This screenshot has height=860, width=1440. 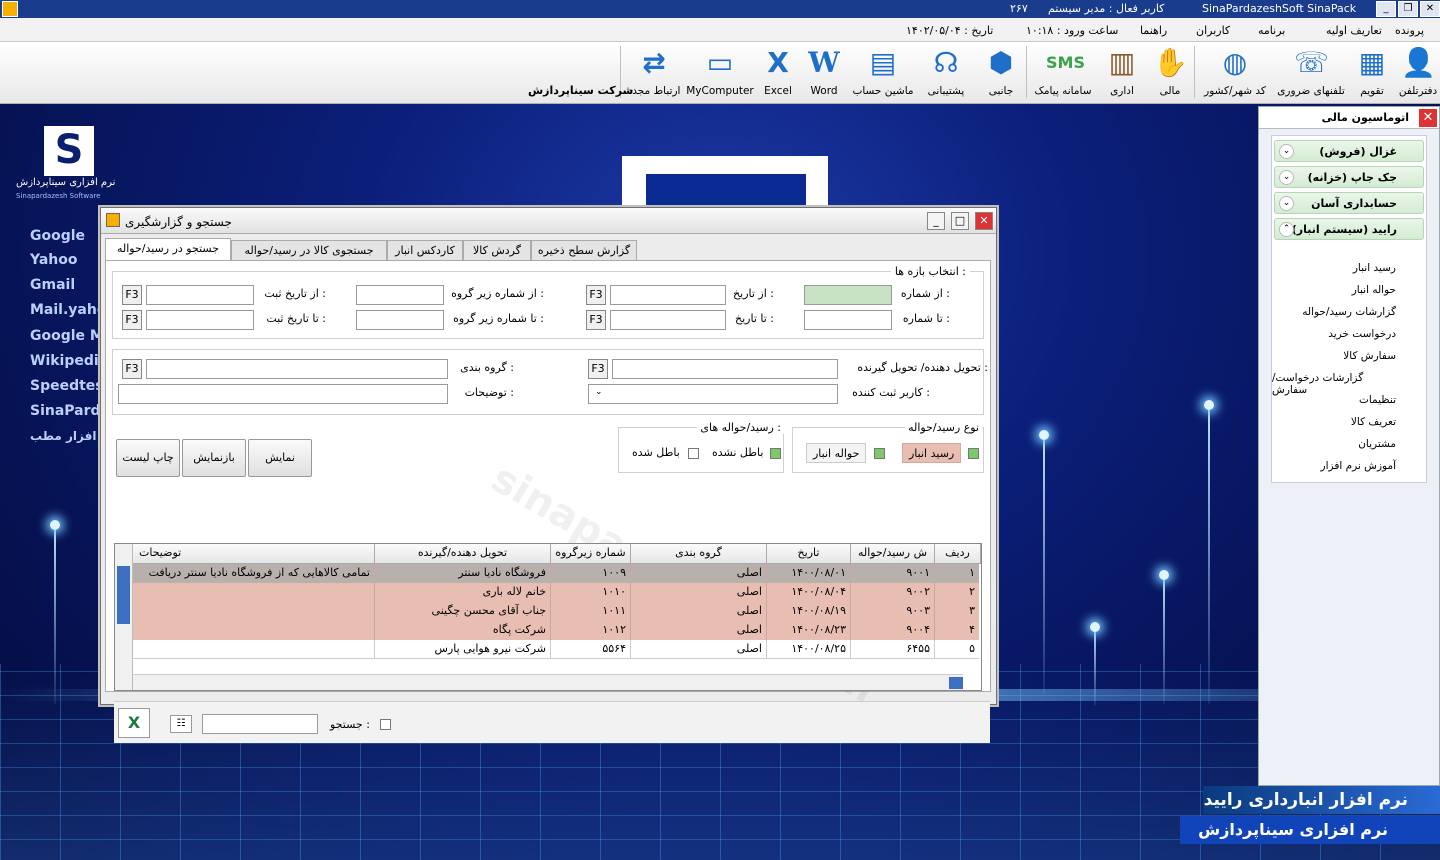 What do you see at coordinates (1235, 72) in the screenshot?
I see `toolbar-city-code: ◍ کد شهر/کشور` at bounding box center [1235, 72].